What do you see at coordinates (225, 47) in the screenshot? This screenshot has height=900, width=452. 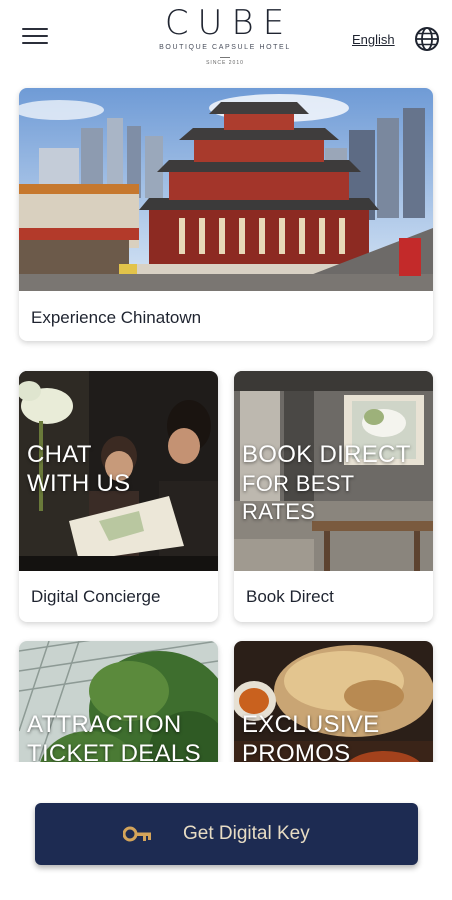 I see `logo-subtitle: BOUTIQUE CAPSULE HOTEL` at bounding box center [225, 47].